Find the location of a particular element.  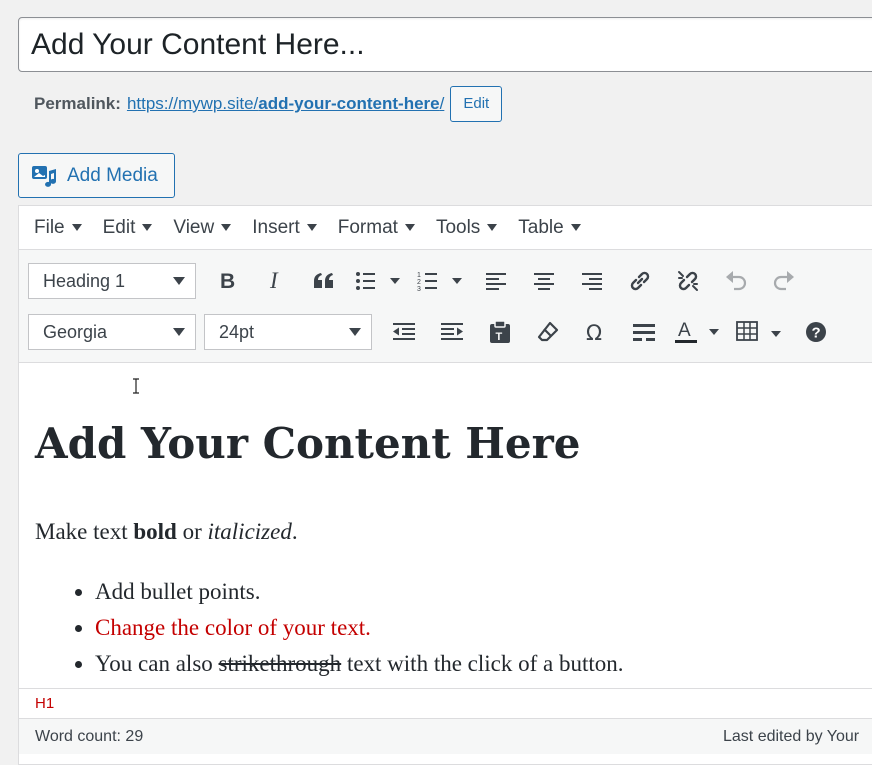

clear-formatting-button is located at coordinates (548, 332).